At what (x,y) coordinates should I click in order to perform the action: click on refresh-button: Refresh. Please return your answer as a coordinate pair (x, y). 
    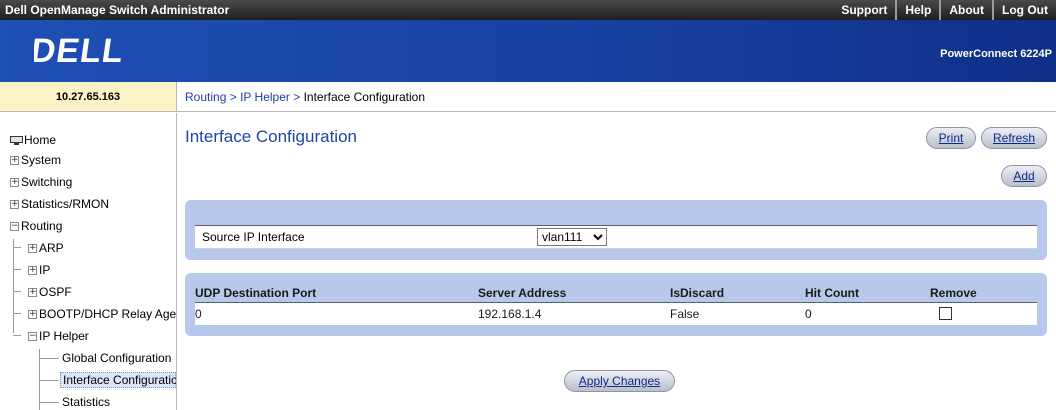
    Looking at the image, I should click on (1014, 138).